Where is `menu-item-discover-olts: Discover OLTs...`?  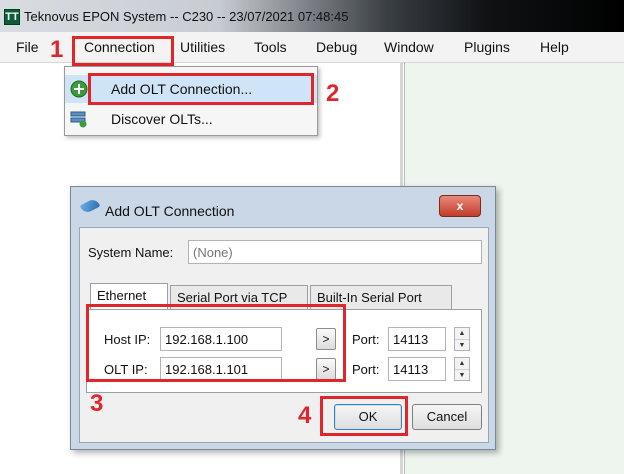
menu-item-discover-olts: Discover OLTs... is located at coordinates (191, 119).